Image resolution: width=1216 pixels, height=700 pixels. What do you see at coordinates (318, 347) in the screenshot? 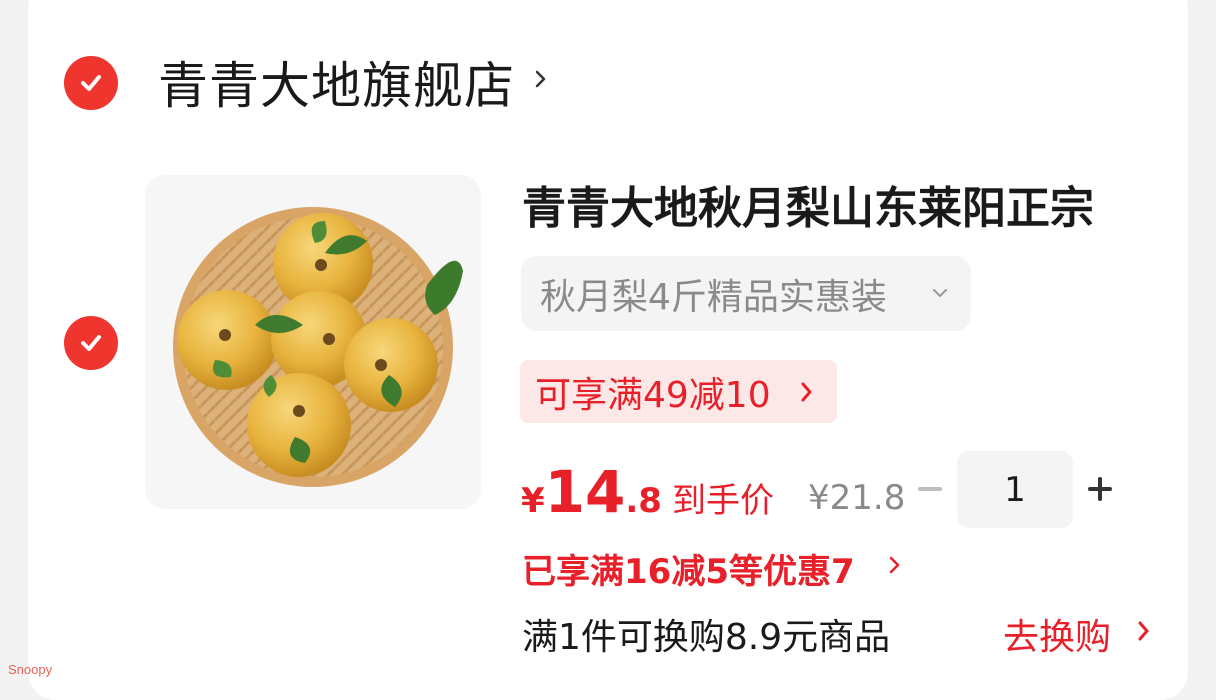
I see `pears-in-basket-image` at bounding box center [318, 347].